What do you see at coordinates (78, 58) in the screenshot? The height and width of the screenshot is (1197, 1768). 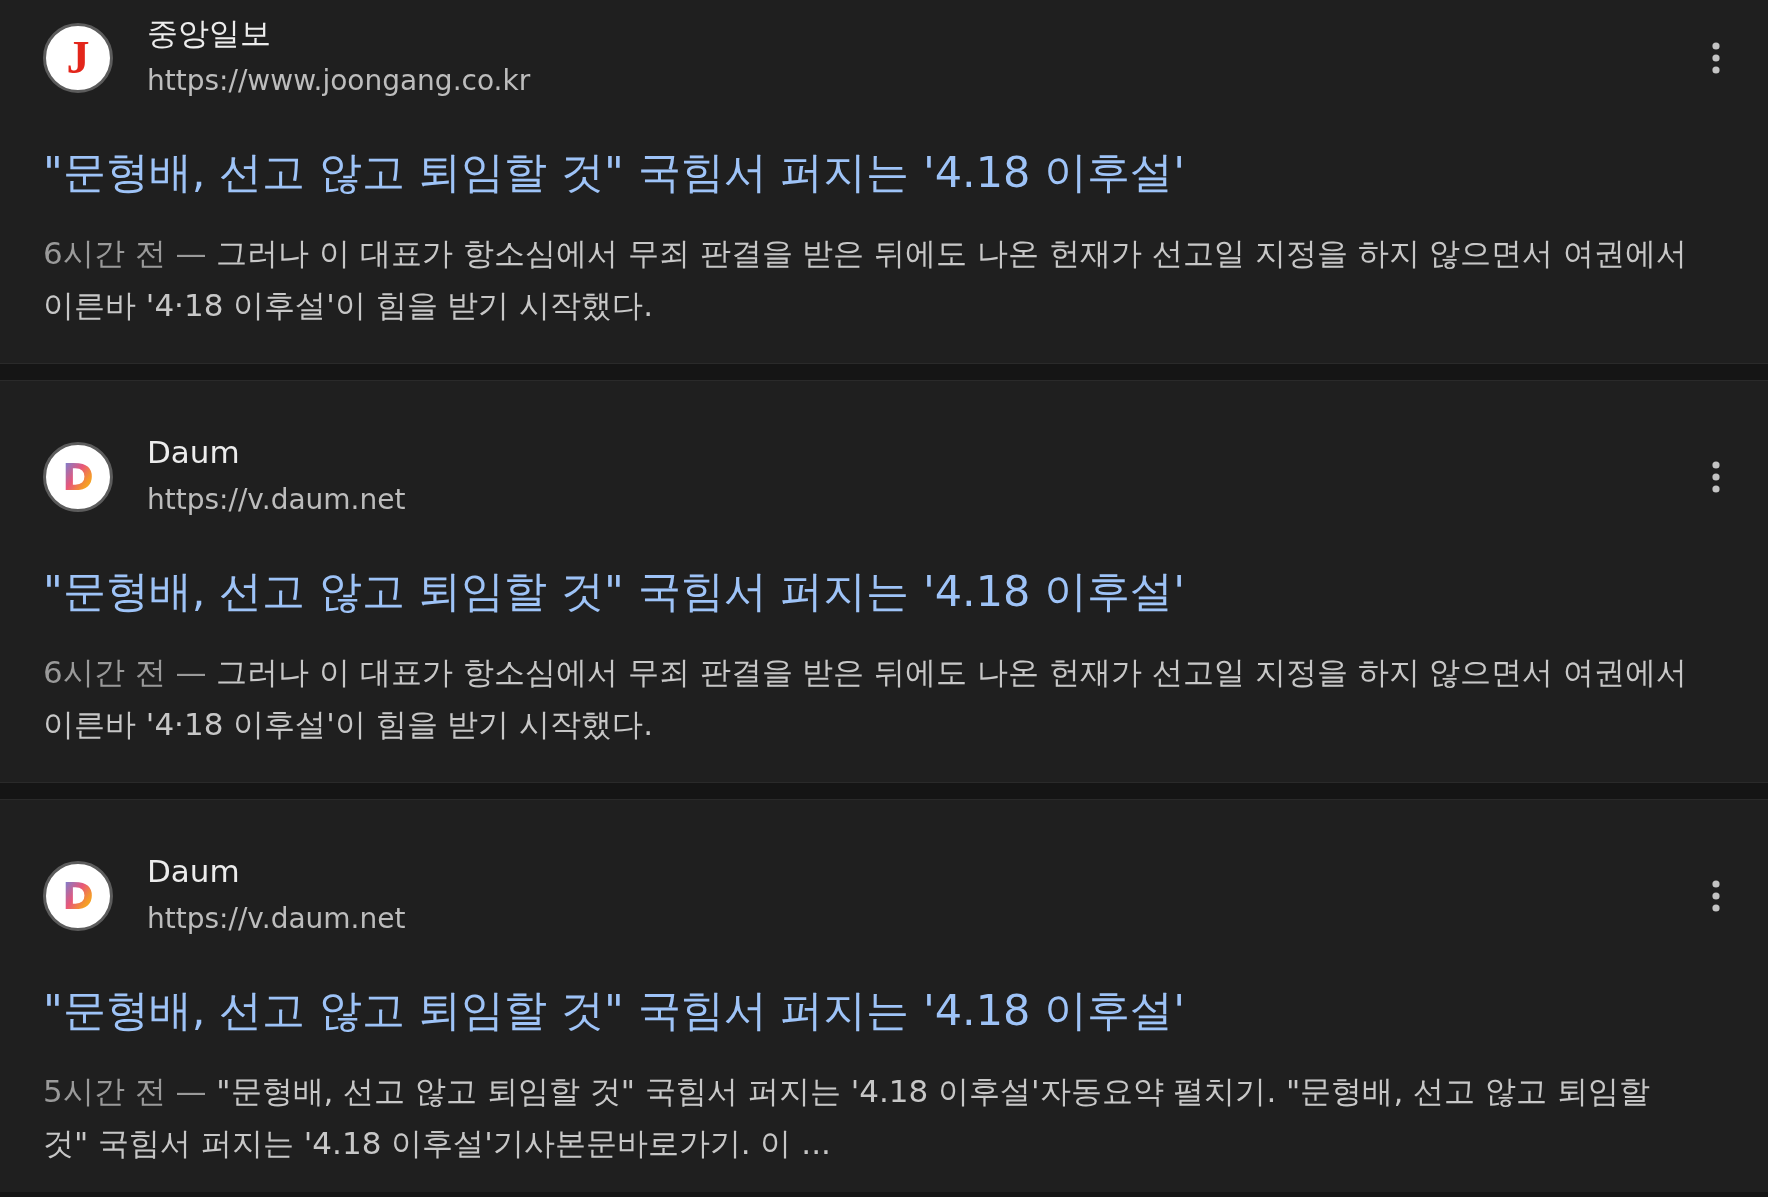 I see `site-logo: J` at bounding box center [78, 58].